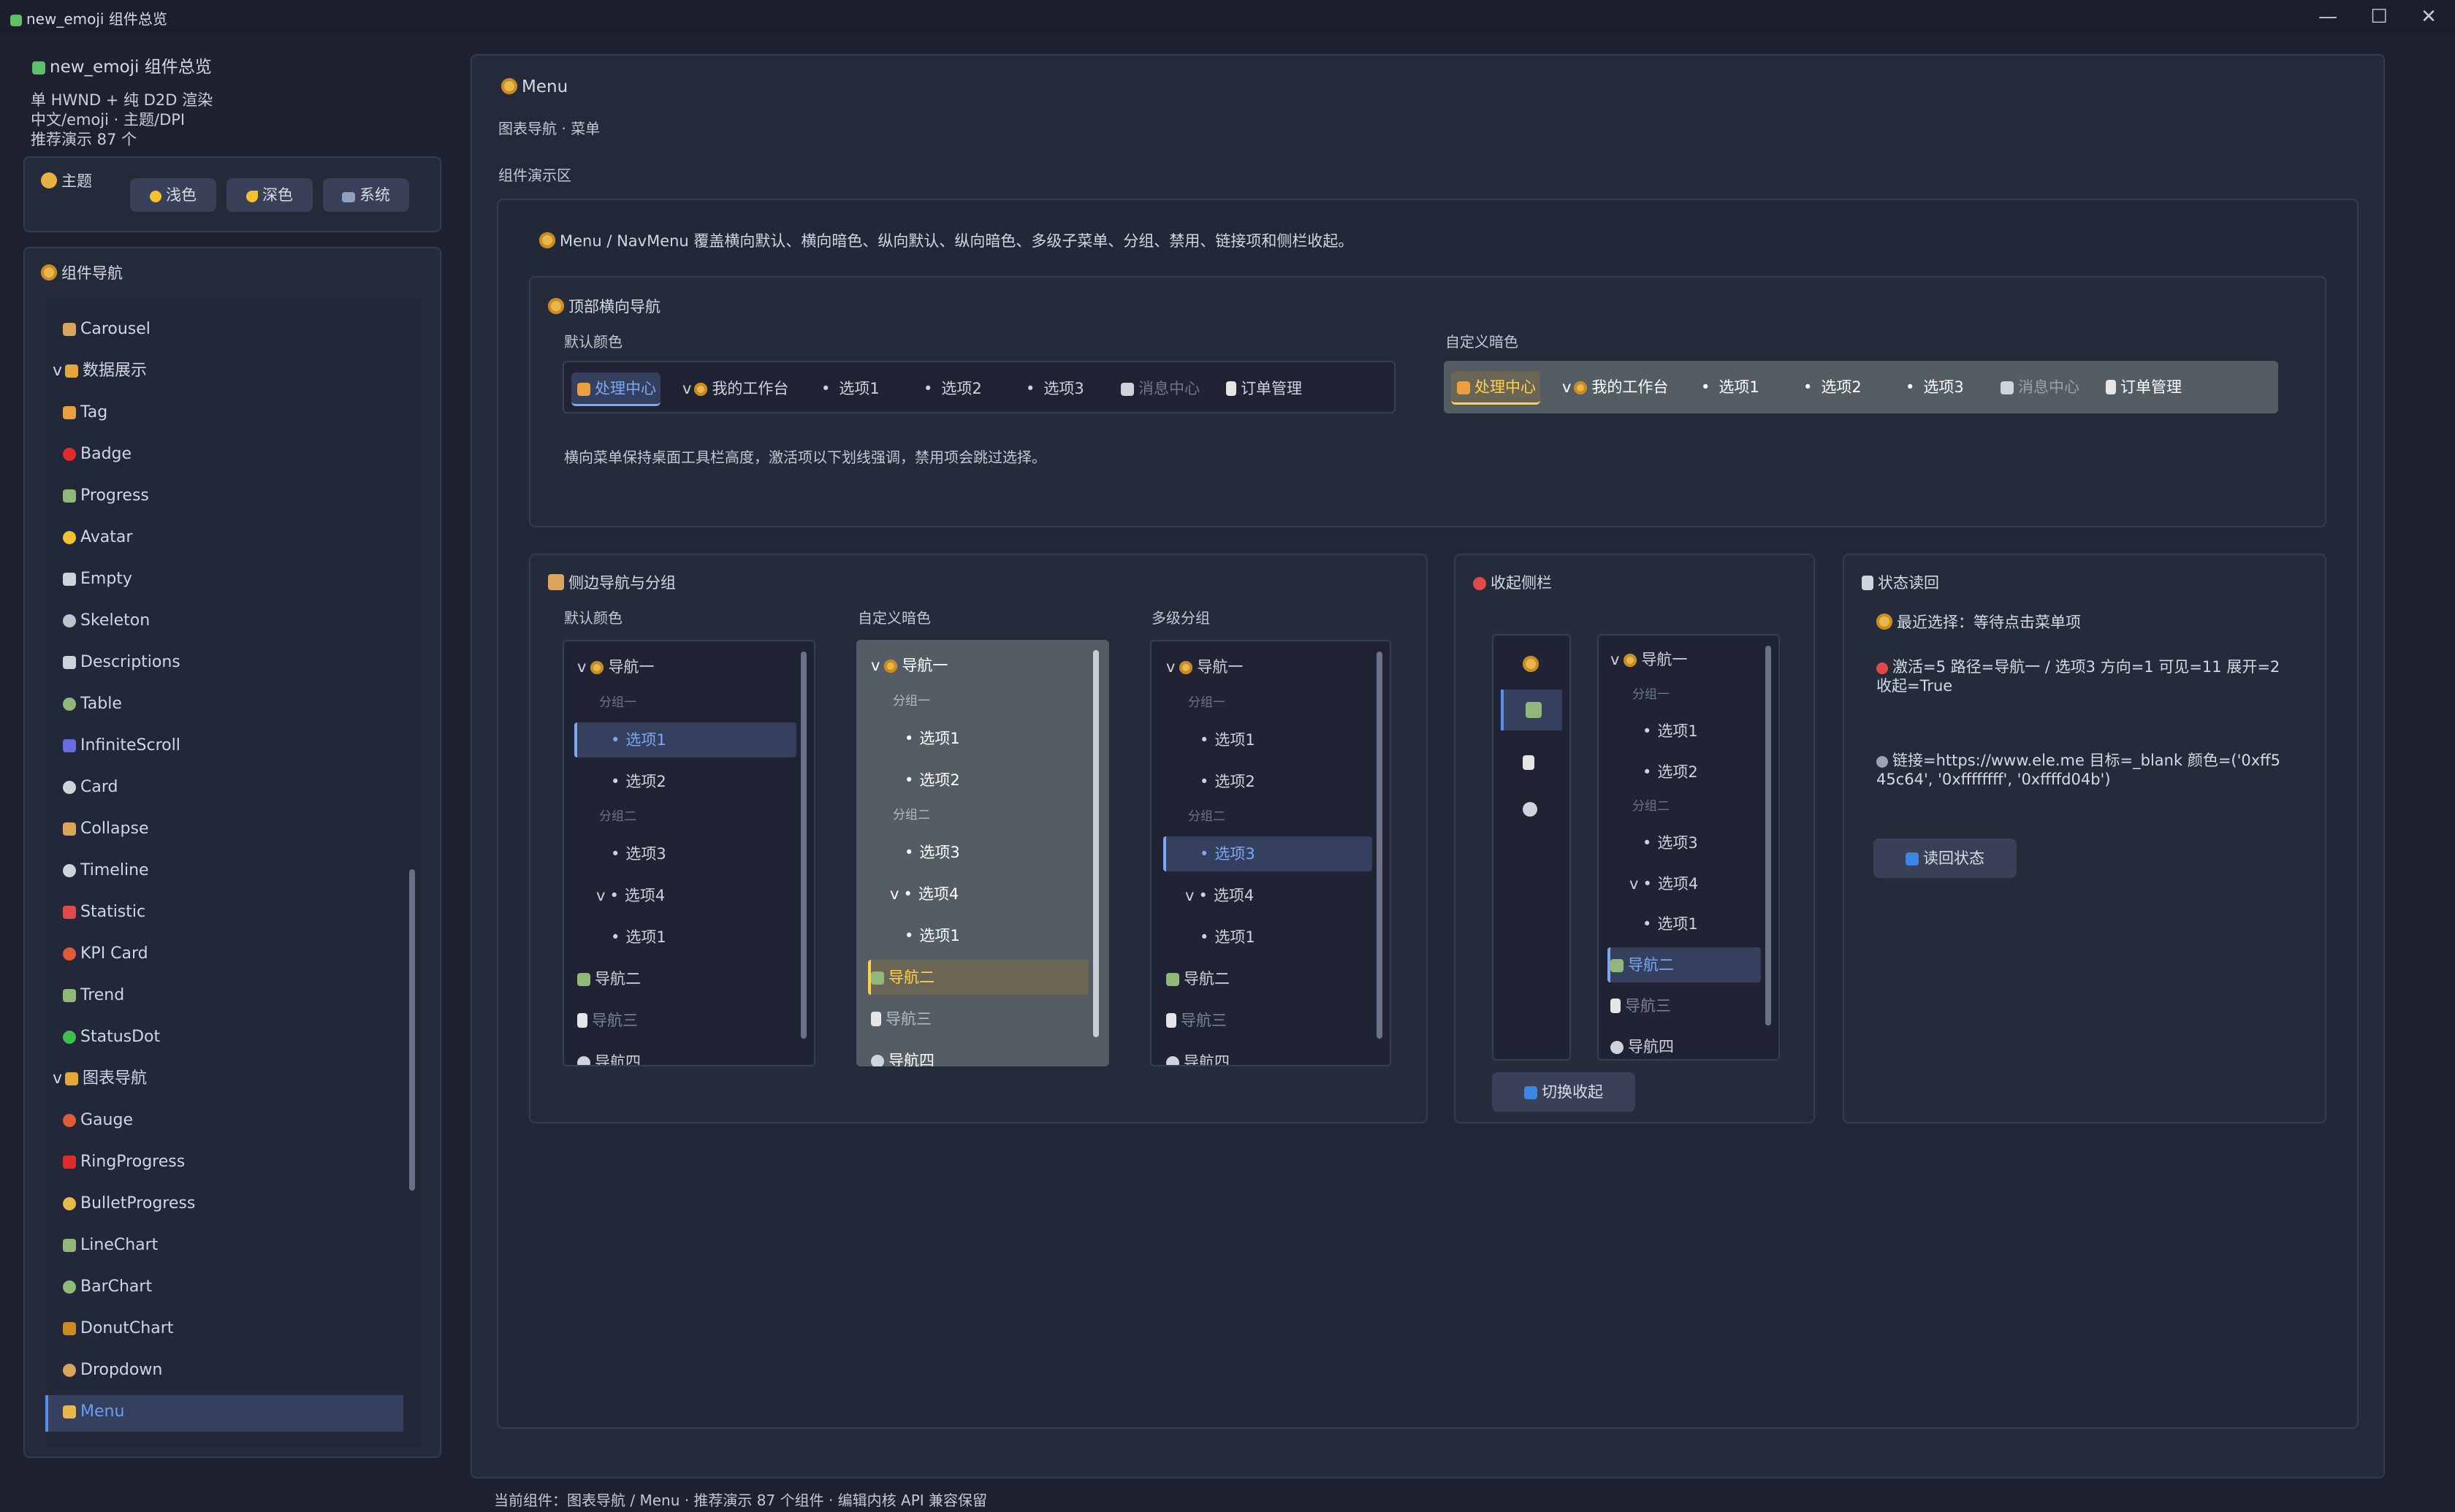 Image resolution: width=2455 pixels, height=1512 pixels. Describe the element at coordinates (100, 371) in the screenshot. I see `sidebar-item-数据展示: v 数据展示` at that location.